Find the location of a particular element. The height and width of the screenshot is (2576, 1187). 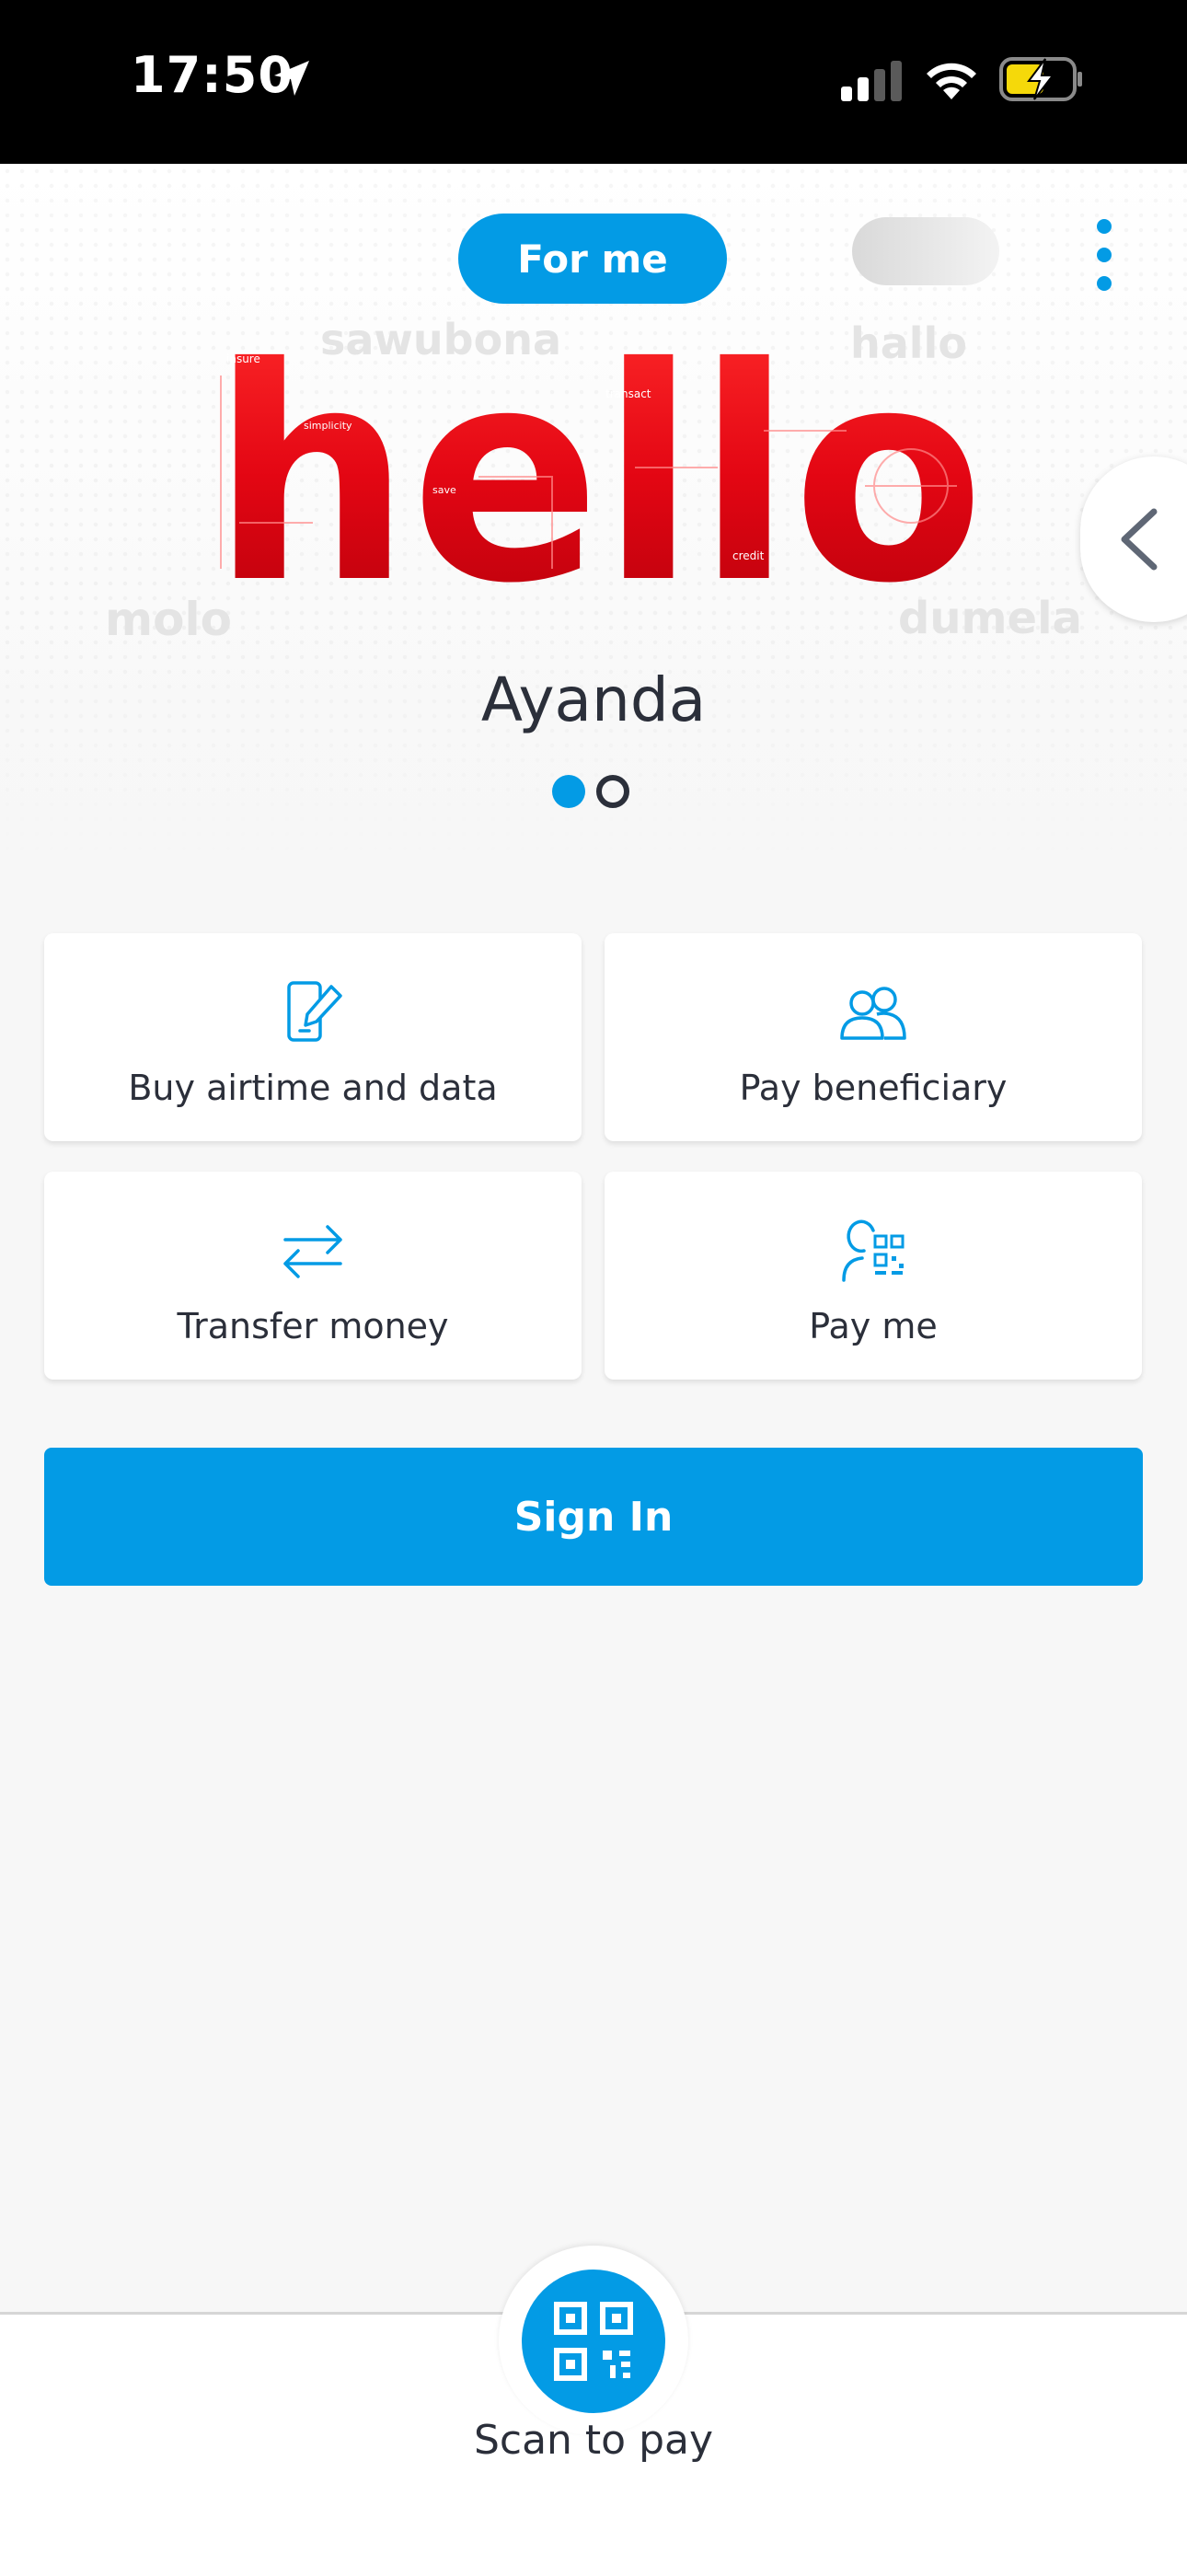

kebab-menu-icon is located at coordinates (1104, 255).